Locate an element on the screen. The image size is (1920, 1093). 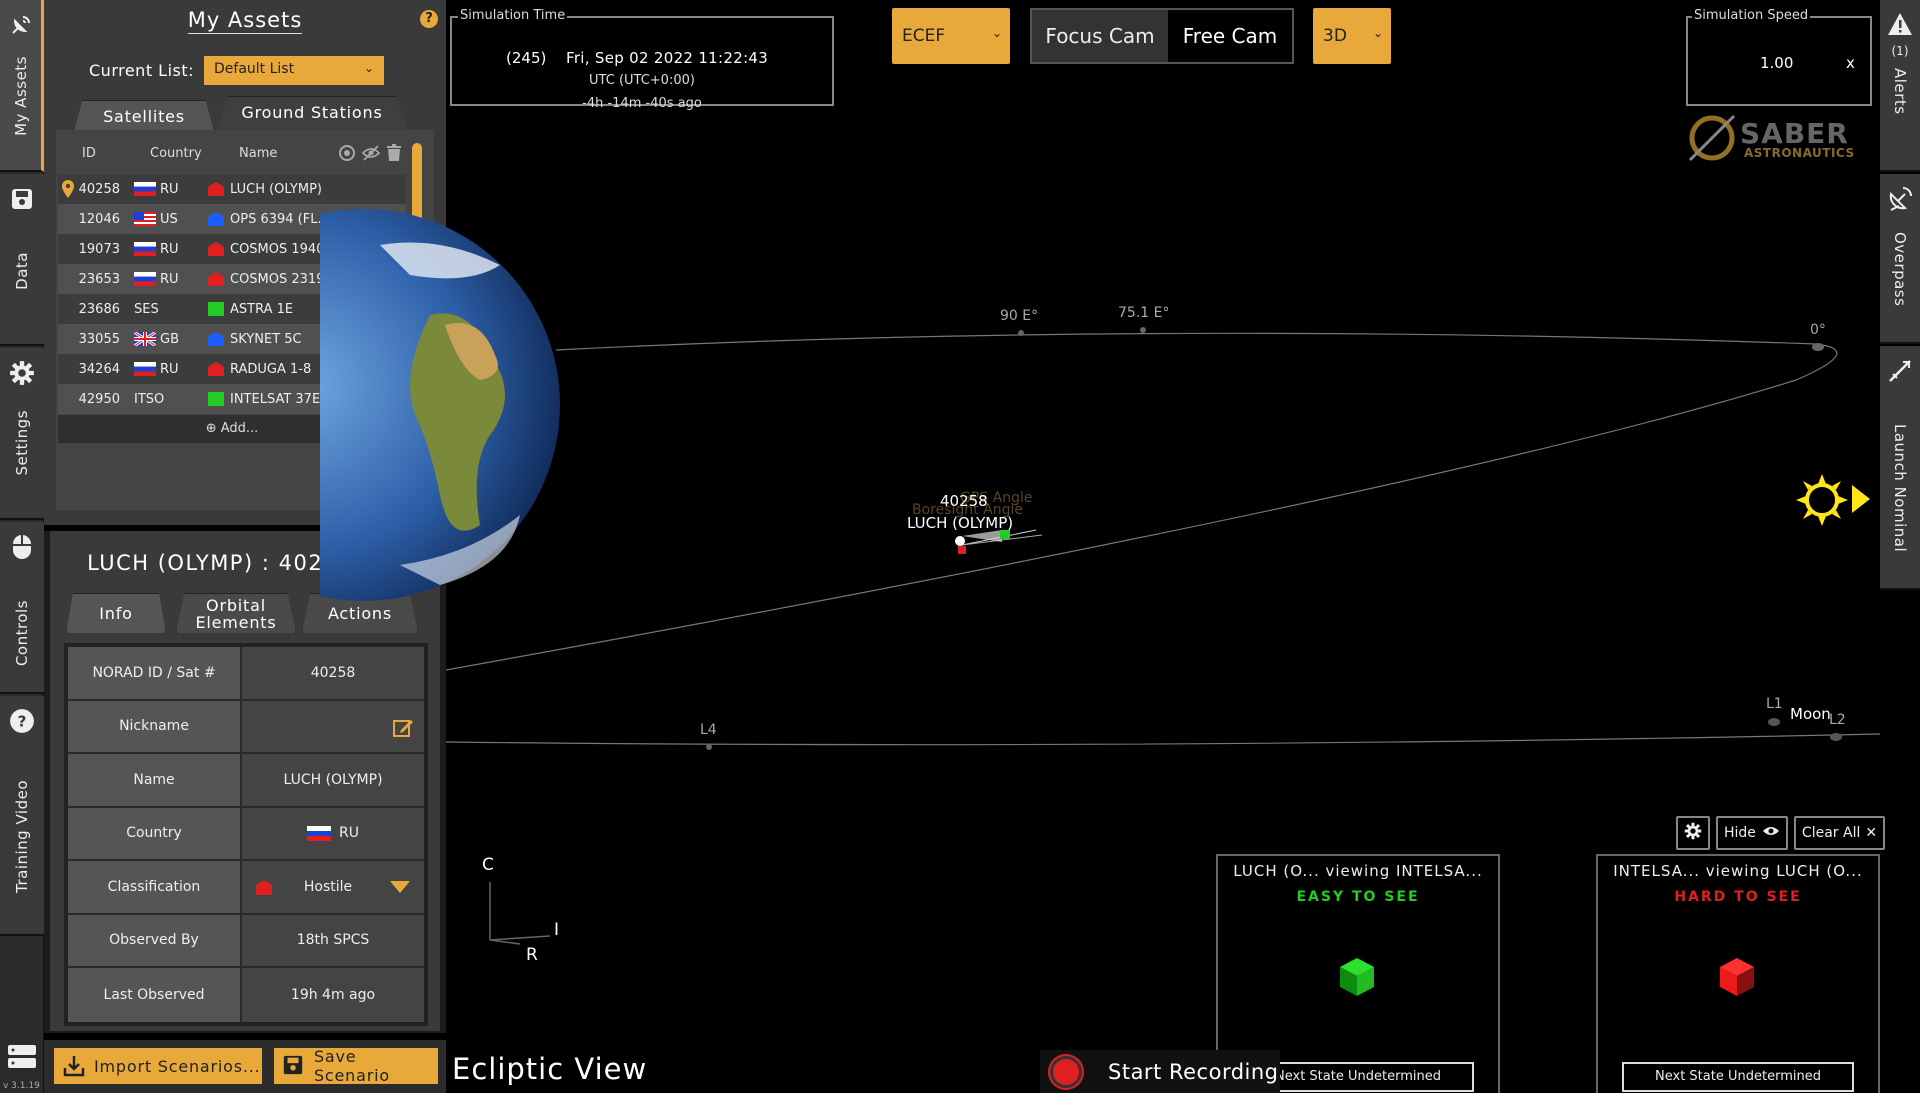
start-recording-label: Start Recording is located at coordinates (1193, 1072).